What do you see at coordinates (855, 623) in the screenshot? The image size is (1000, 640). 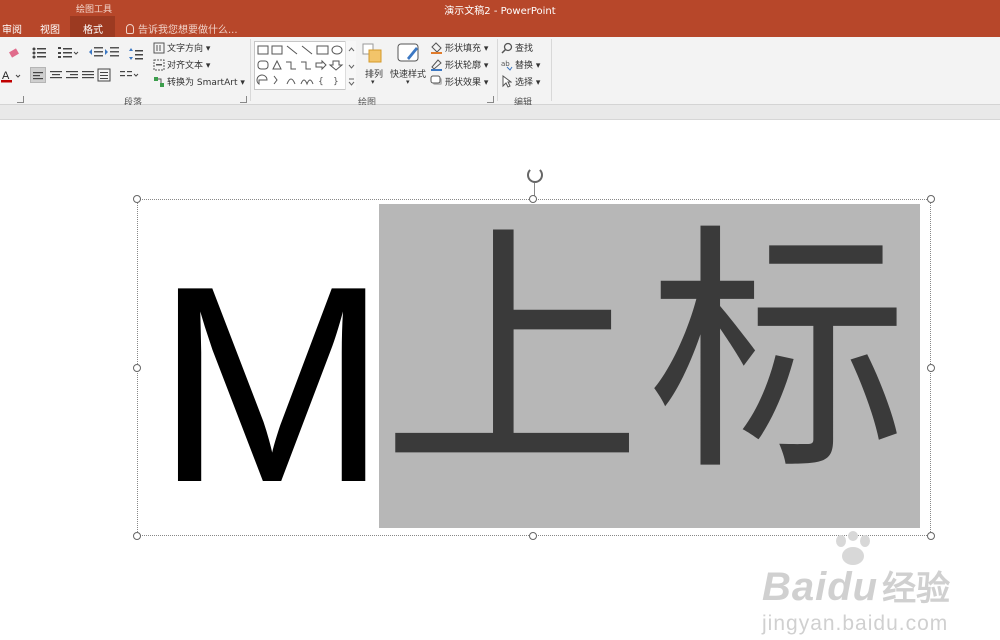 I see `watermark-url: jingyan.baidu.com` at bounding box center [855, 623].